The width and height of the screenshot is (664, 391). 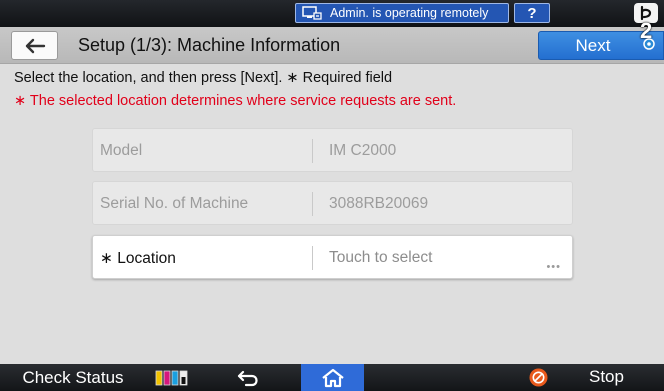 I want to click on remote-operation-indicator: Admin. is operating remotely, so click(x=402, y=13).